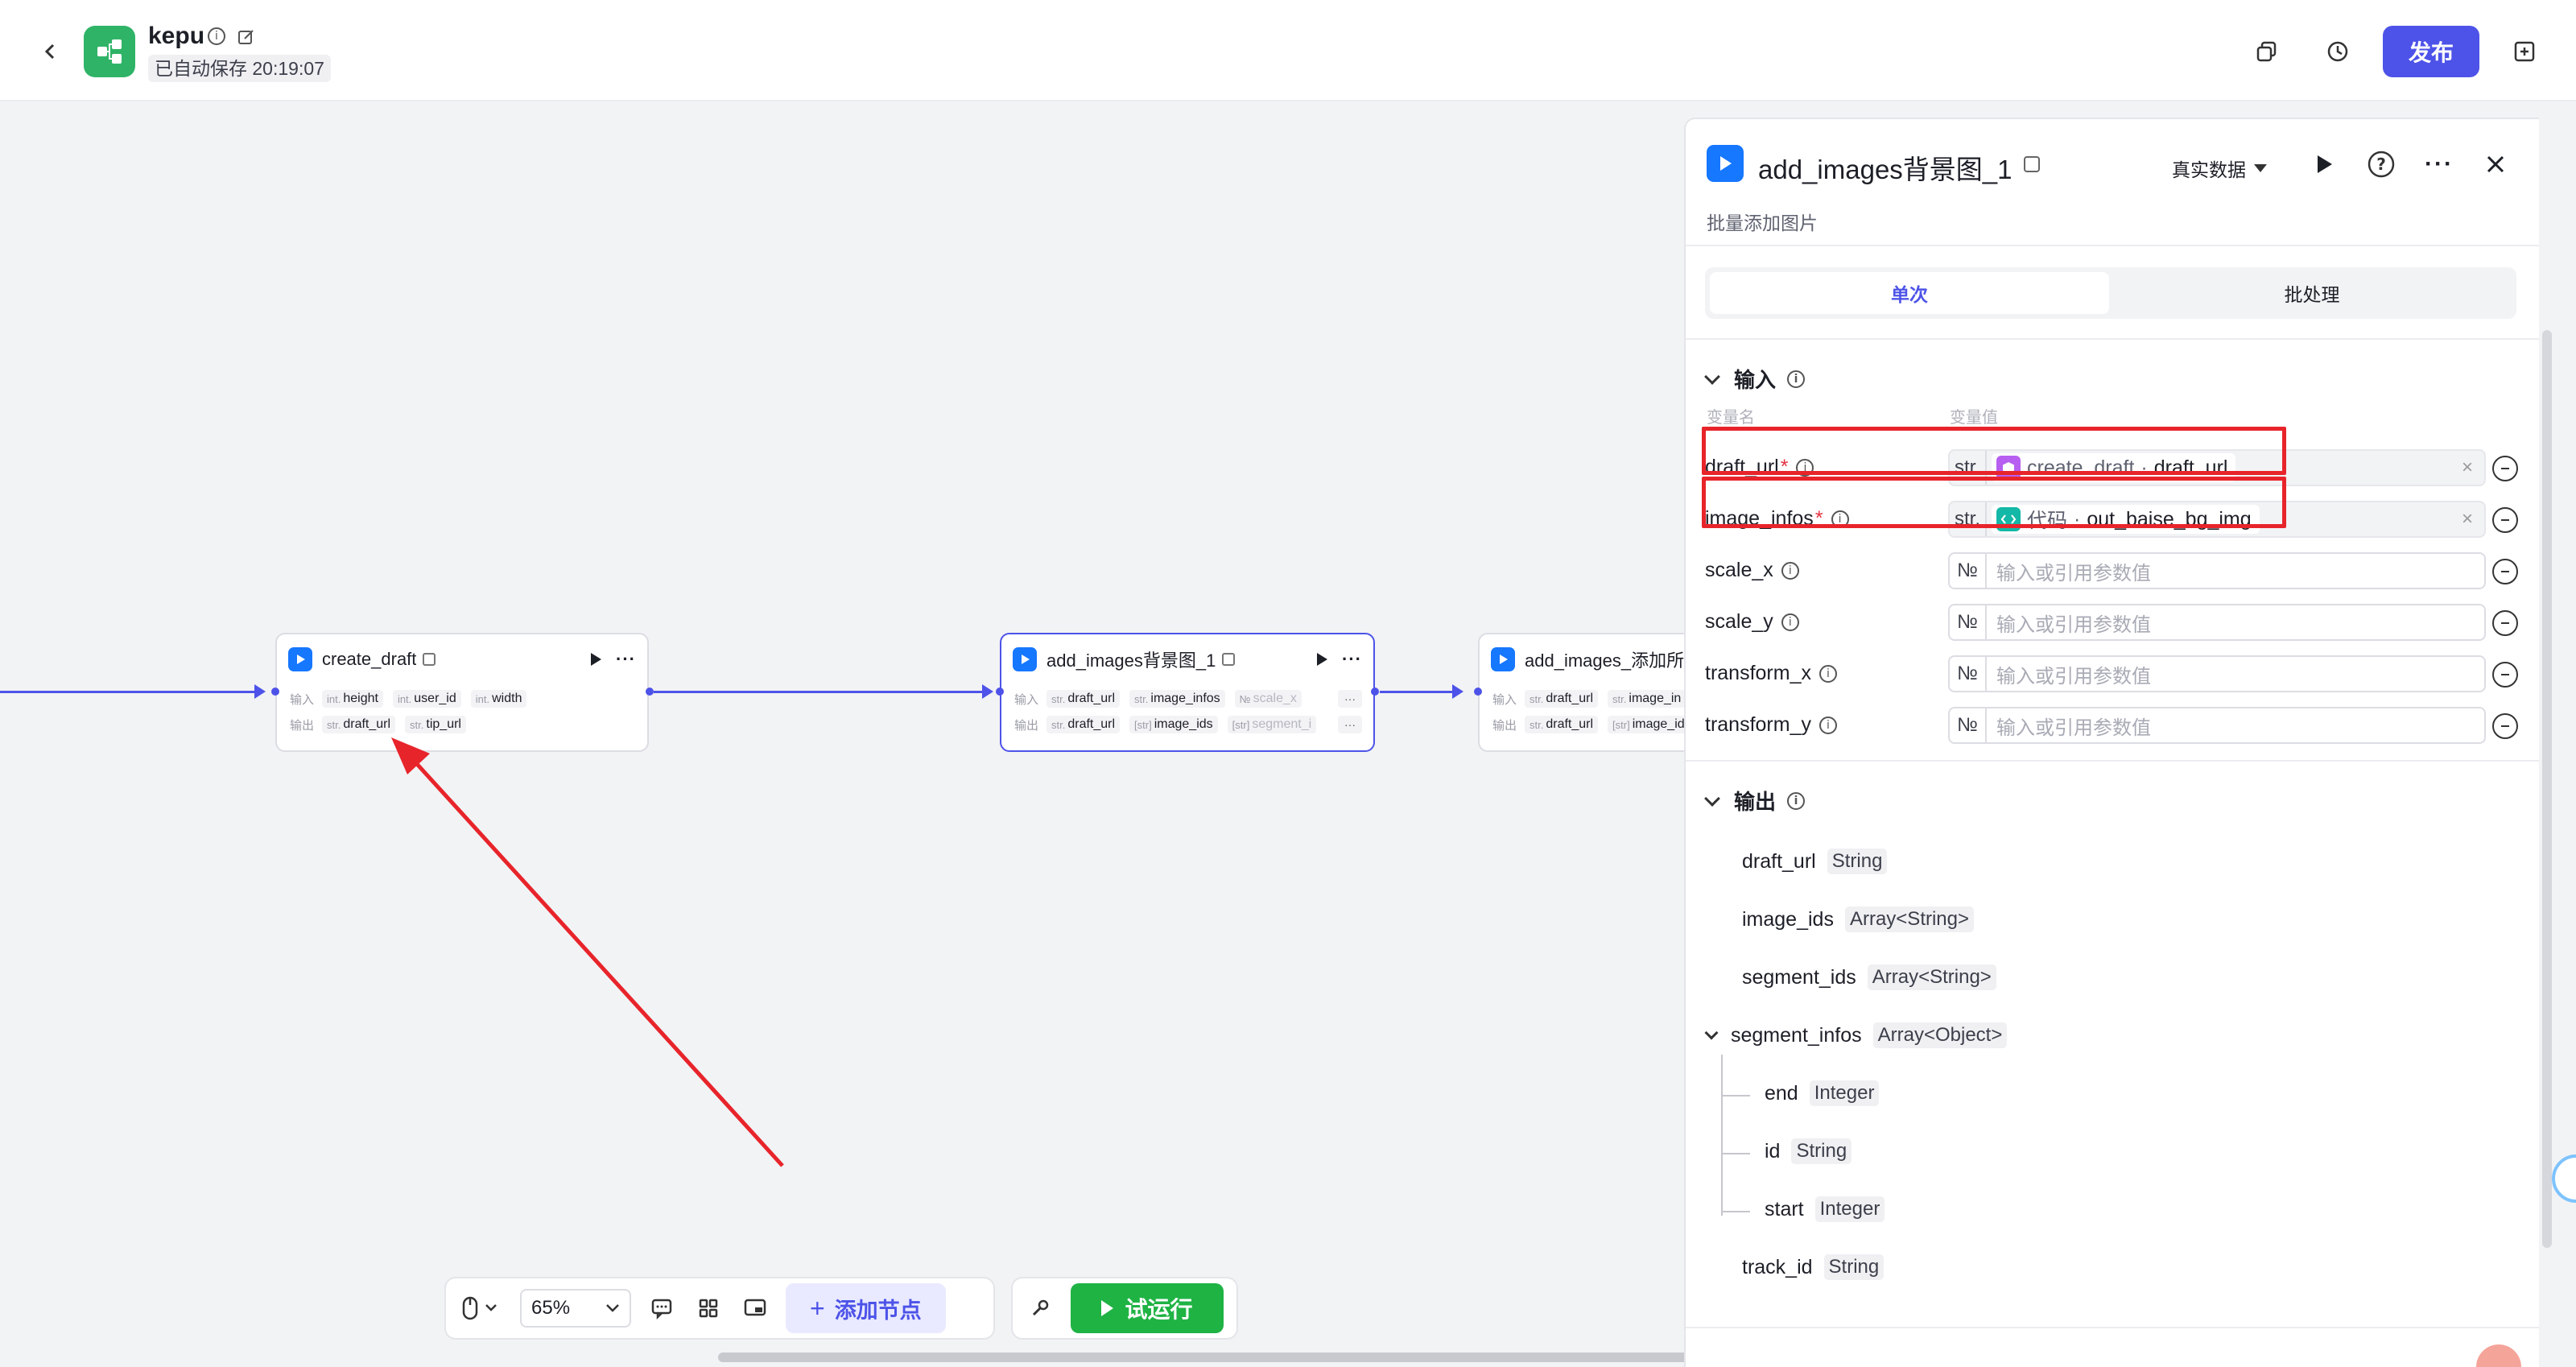 Image resolution: width=2576 pixels, height=1367 pixels. What do you see at coordinates (1040, 1308) in the screenshot?
I see `debug-wrench-icon` at bounding box center [1040, 1308].